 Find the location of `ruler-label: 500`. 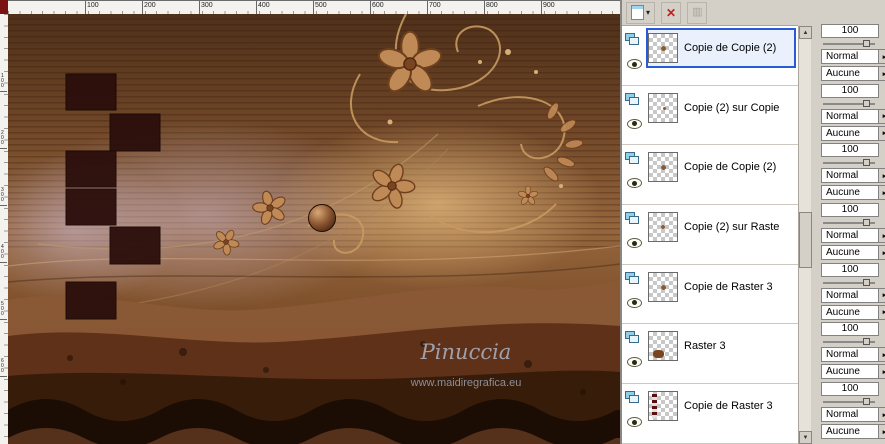

ruler-label: 500 is located at coordinates (2, 309).